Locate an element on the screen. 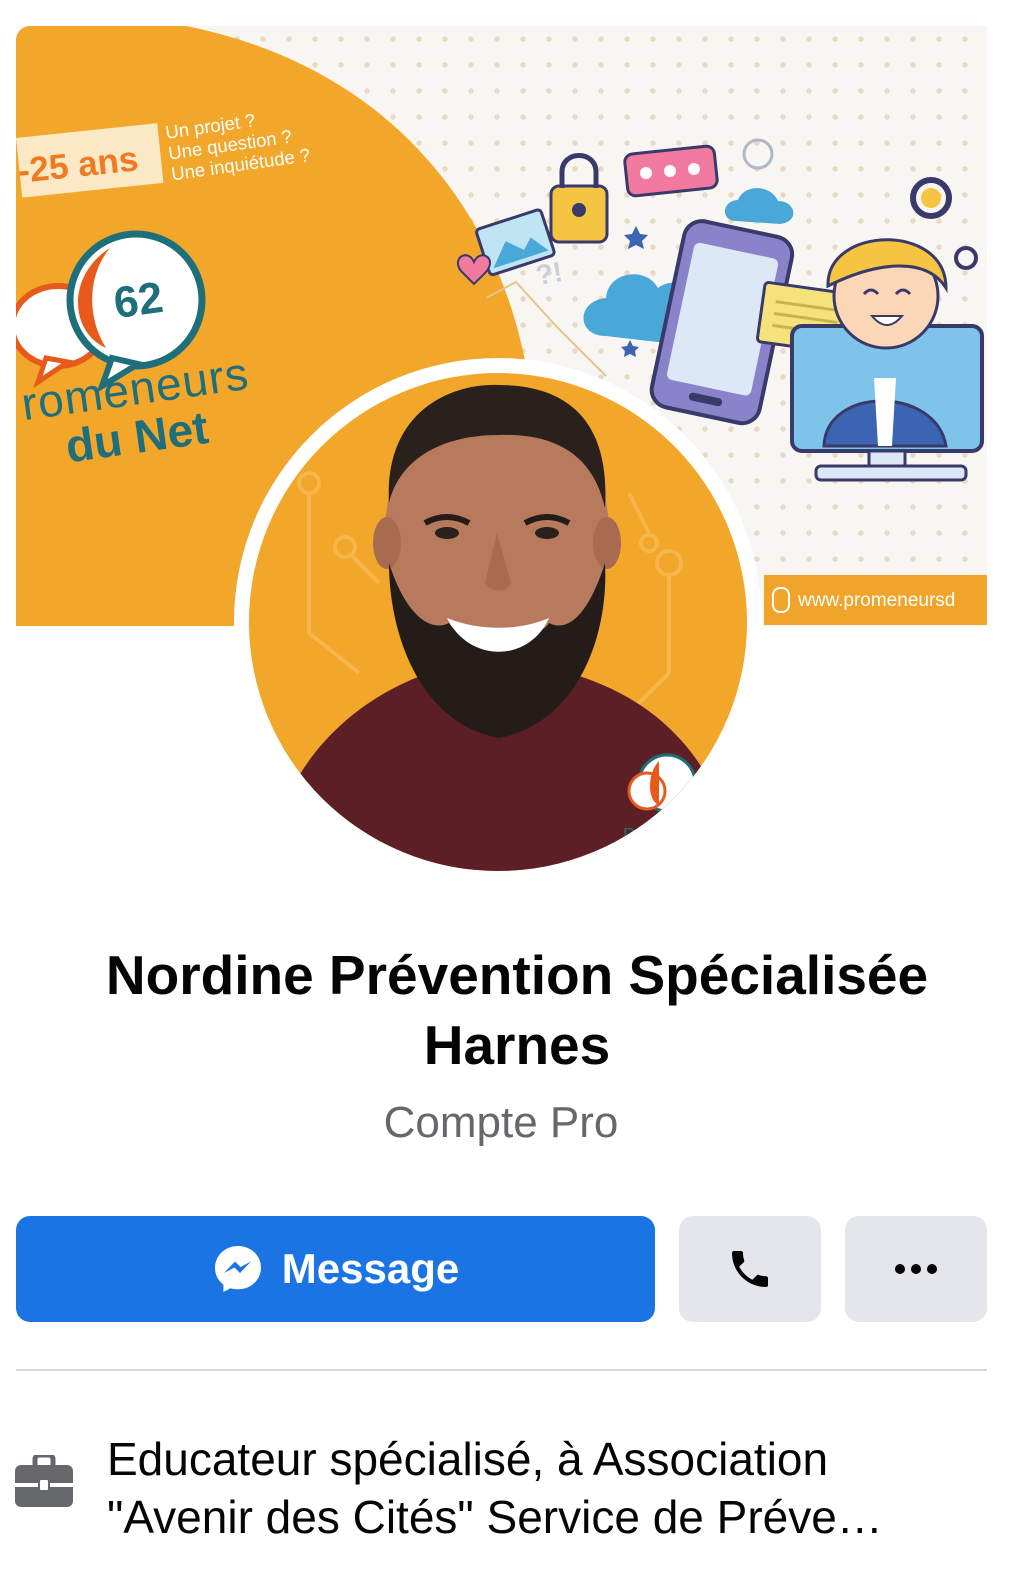 Image resolution: width=1034 pixels, height=1588 pixels. avatar-badge-text: Pr is located at coordinates (632, 835).